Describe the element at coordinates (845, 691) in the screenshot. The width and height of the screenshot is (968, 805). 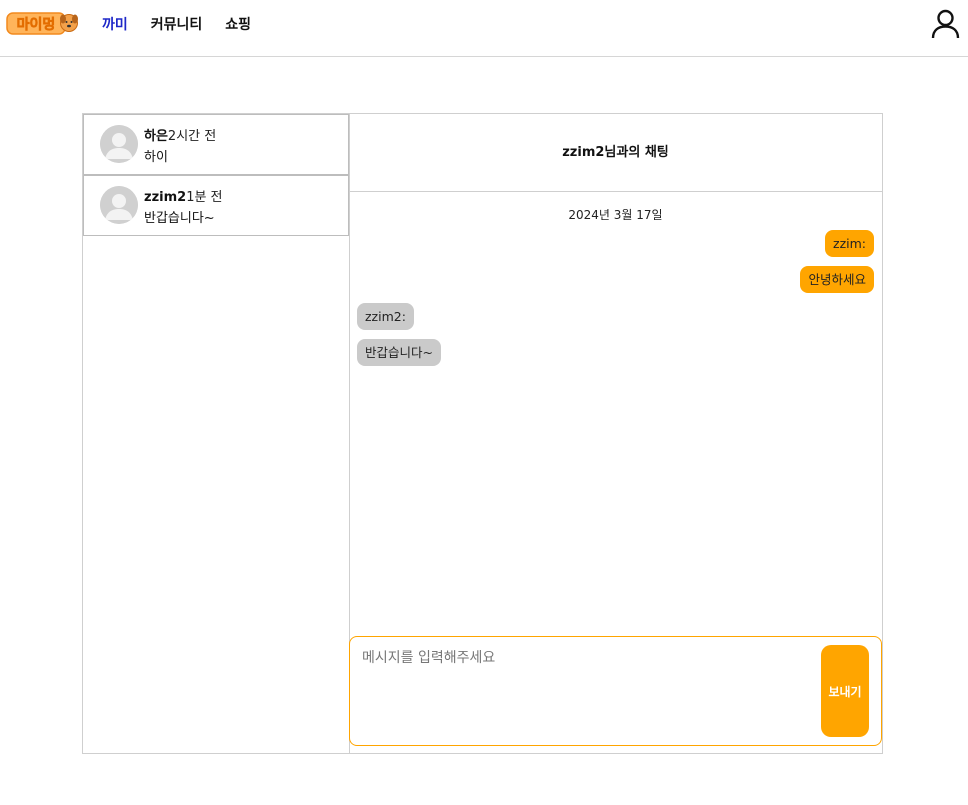
I see `send-button: 보내기` at that location.